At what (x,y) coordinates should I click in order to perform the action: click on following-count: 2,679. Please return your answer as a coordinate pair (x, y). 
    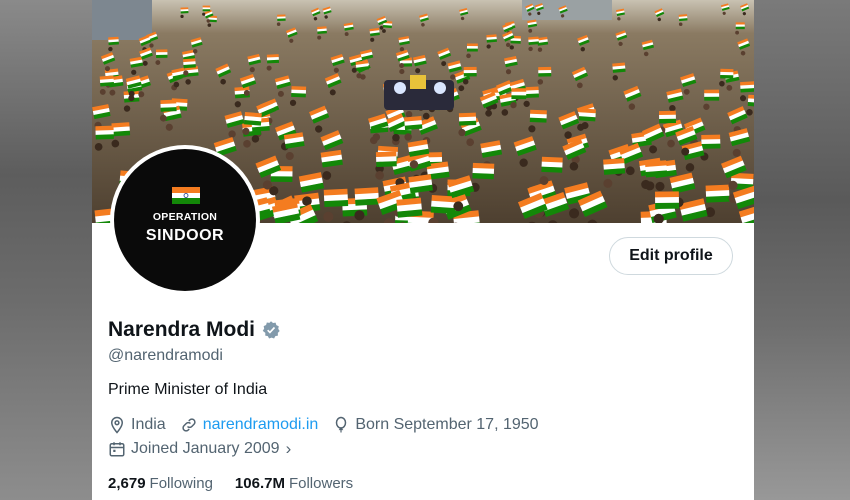
    Looking at the image, I should click on (127, 483).